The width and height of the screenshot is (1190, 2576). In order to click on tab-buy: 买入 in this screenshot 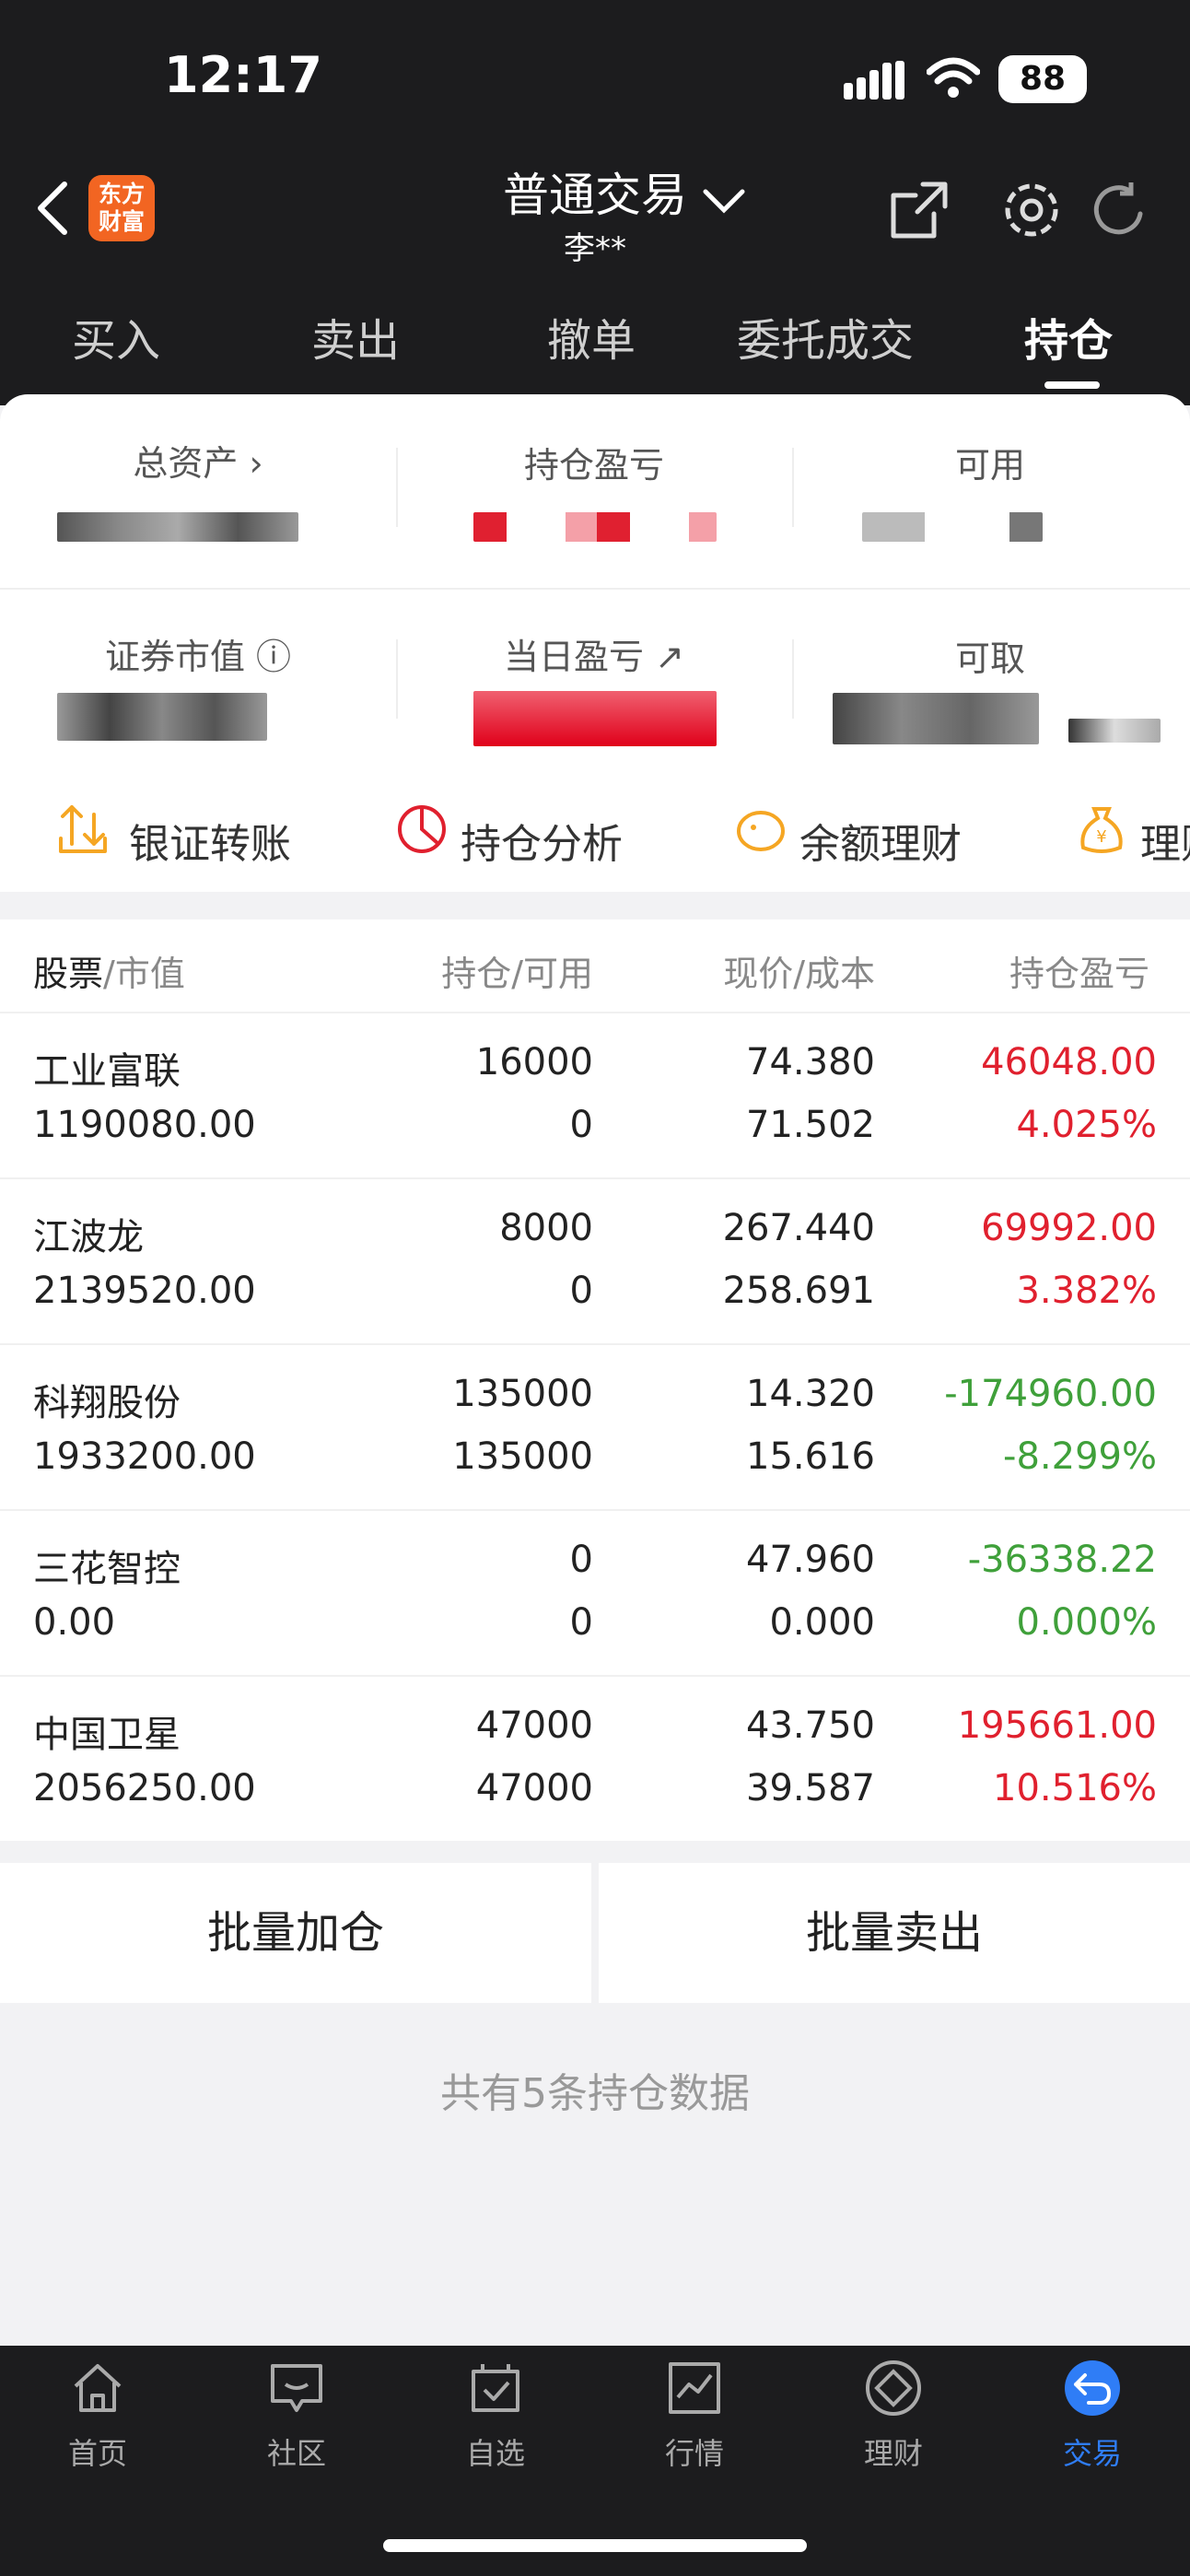, I will do `click(116, 336)`.